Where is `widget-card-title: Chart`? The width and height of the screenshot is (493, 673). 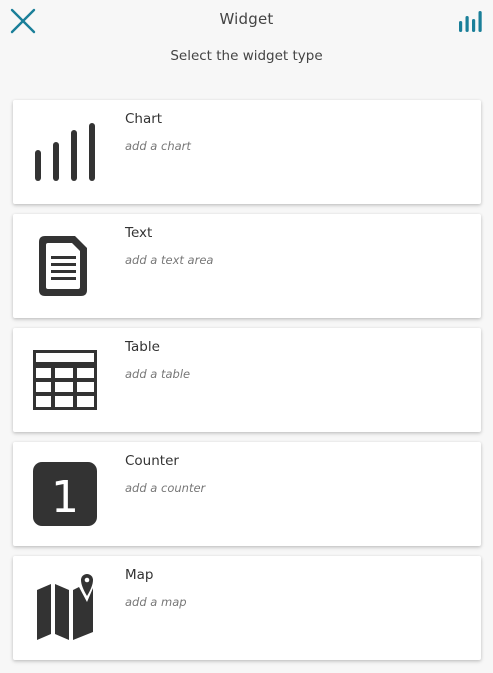
widget-card-title: Chart is located at coordinates (144, 119).